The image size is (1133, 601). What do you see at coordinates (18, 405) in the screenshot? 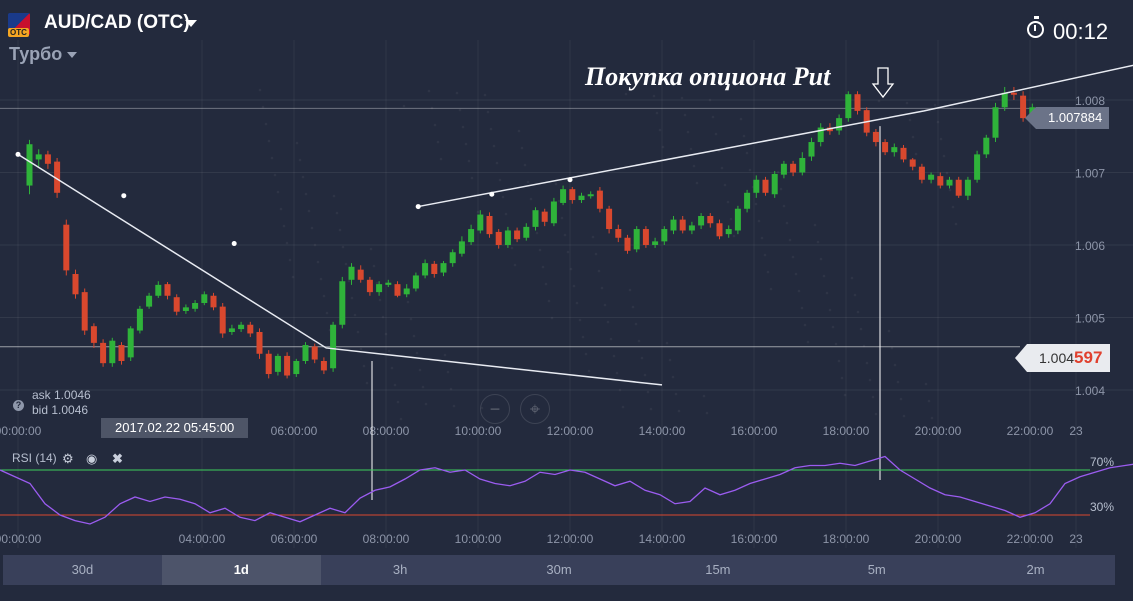
I see `help-icon: ?` at bounding box center [18, 405].